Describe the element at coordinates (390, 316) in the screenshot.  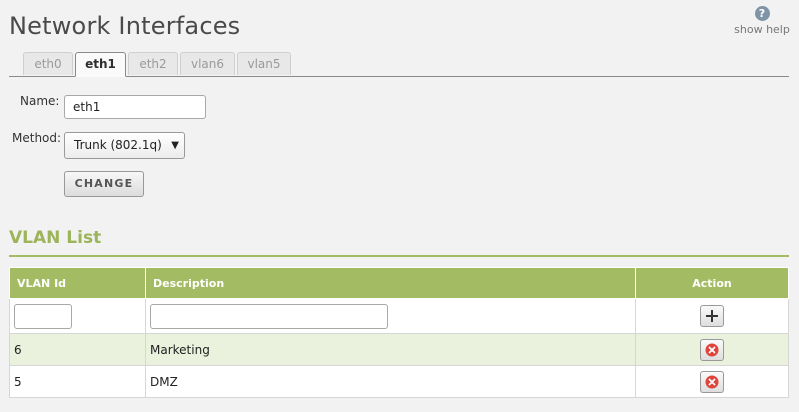
I see `new-description-cell` at that location.